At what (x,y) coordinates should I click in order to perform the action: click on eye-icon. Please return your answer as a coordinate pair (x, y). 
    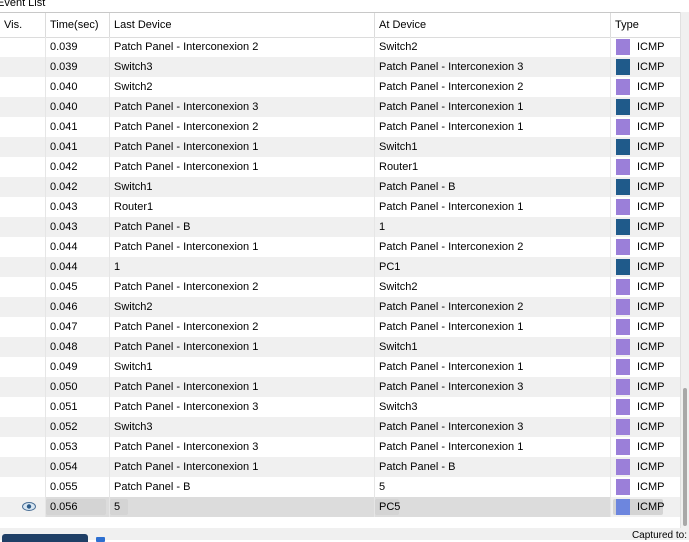
    Looking at the image, I should click on (29, 506).